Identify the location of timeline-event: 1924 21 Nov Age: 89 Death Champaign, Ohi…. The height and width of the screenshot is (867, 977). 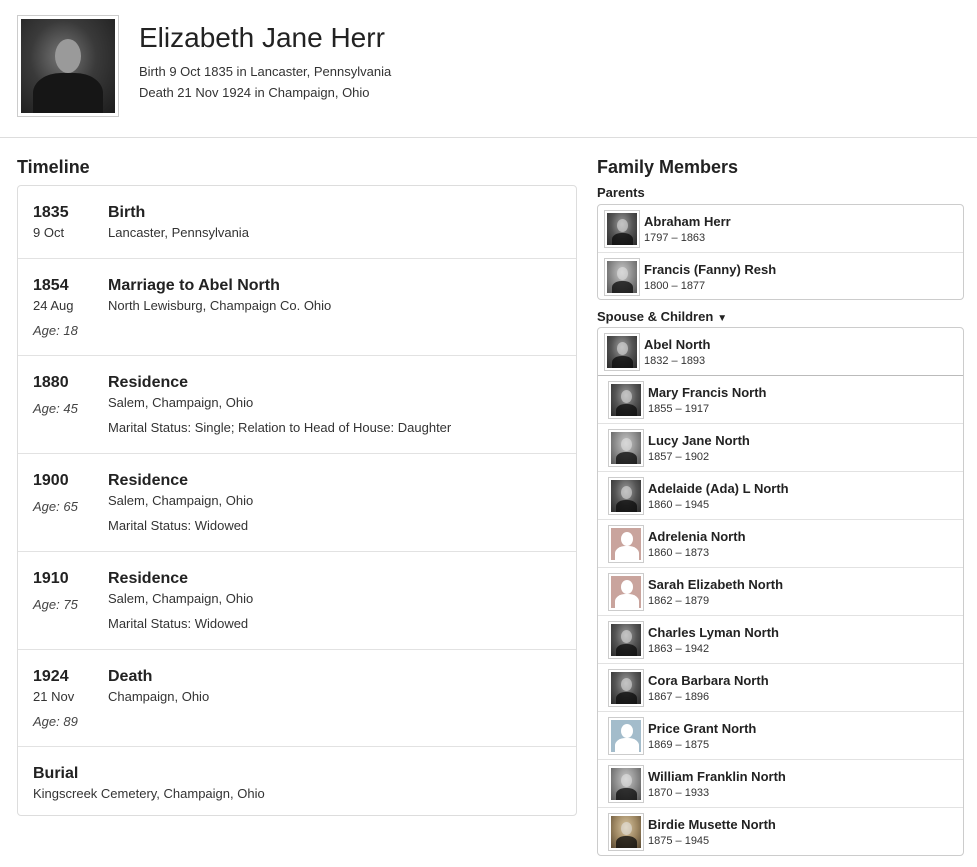
(297, 698).